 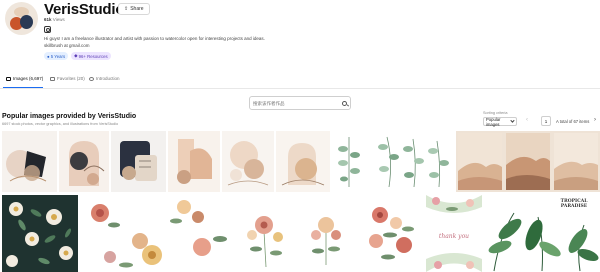 What do you see at coordinates (69, 116) in the screenshot?
I see `section-title: Popular images provided by VerisStudio` at bounding box center [69, 116].